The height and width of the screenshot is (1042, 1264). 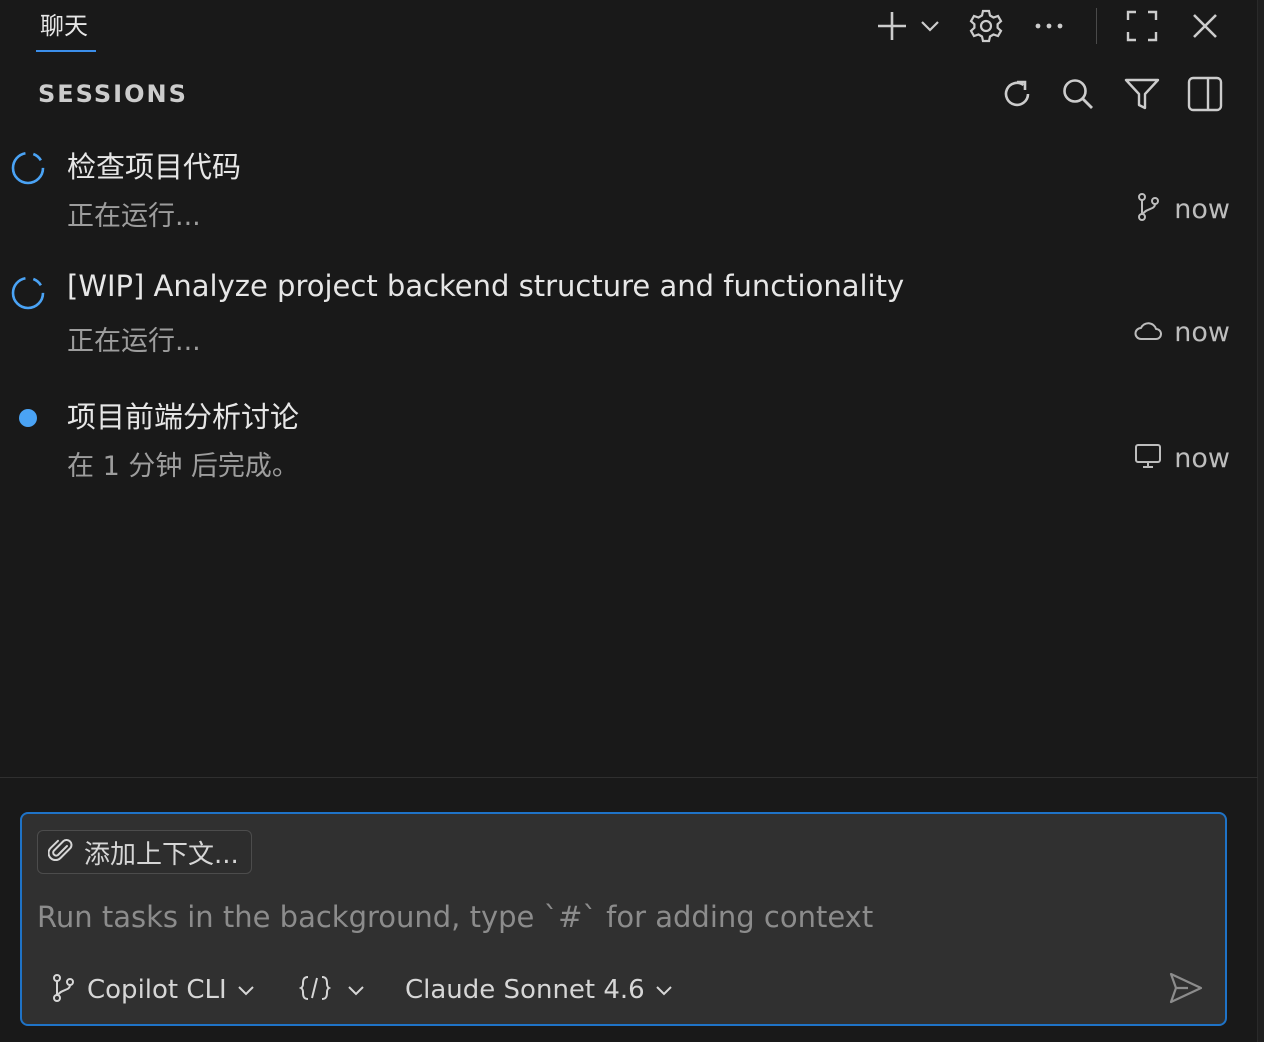 I want to click on session-status-text: 在 1 分钟 后完成。, so click(x=183, y=466).